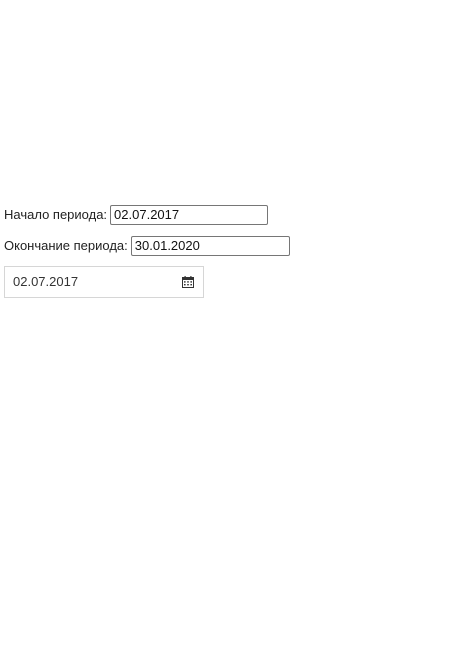 The height and width of the screenshot is (652, 451). What do you see at coordinates (210, 245) in the screenshot?
I see `period-end-input` at bounding box center [210, 245].